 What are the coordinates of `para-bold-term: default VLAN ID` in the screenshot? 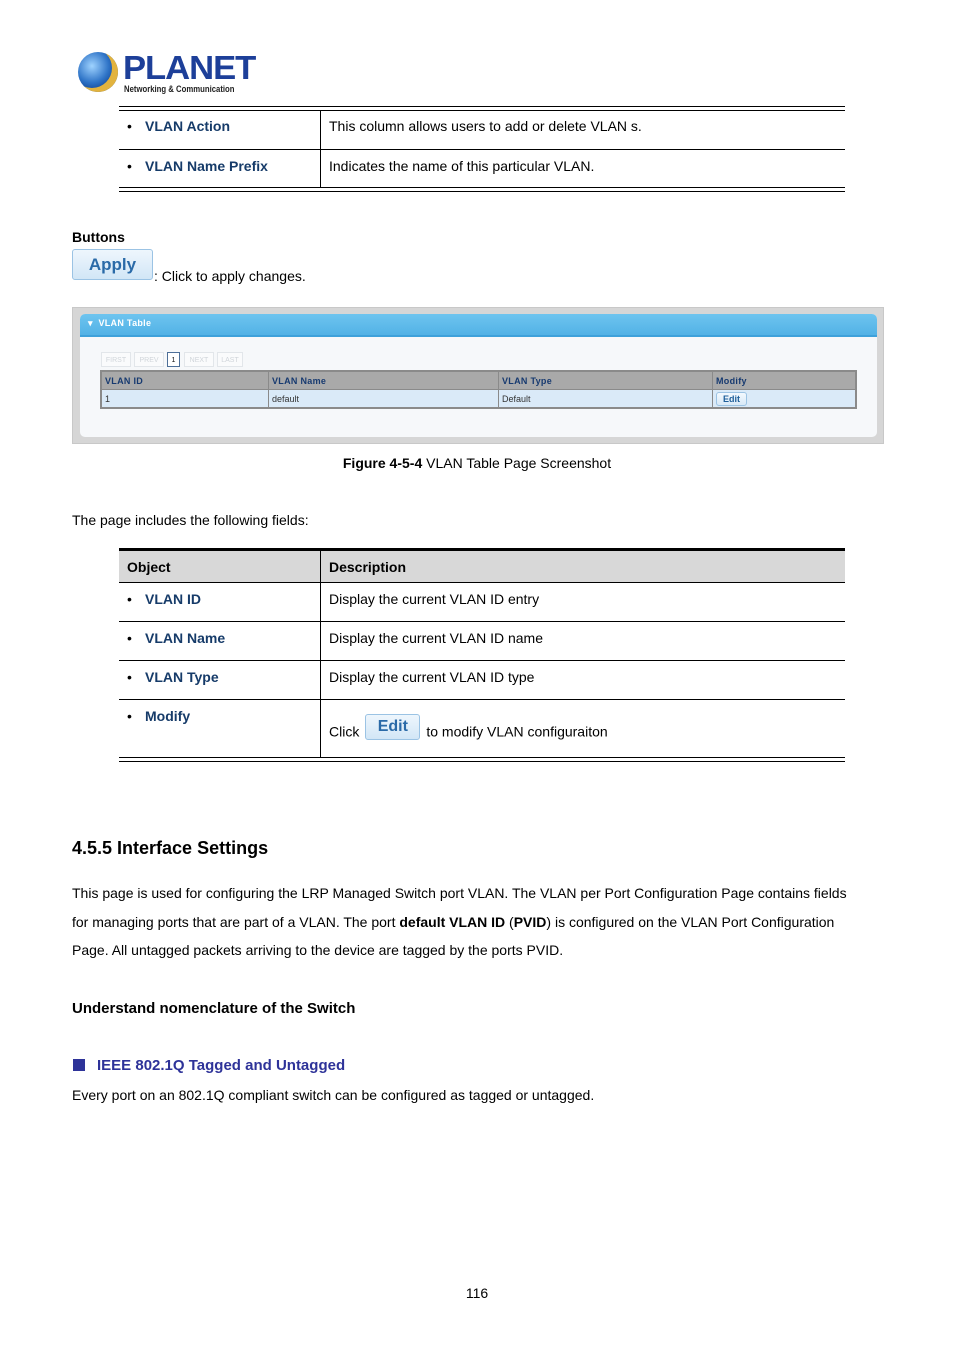 It's located at (452, 922).